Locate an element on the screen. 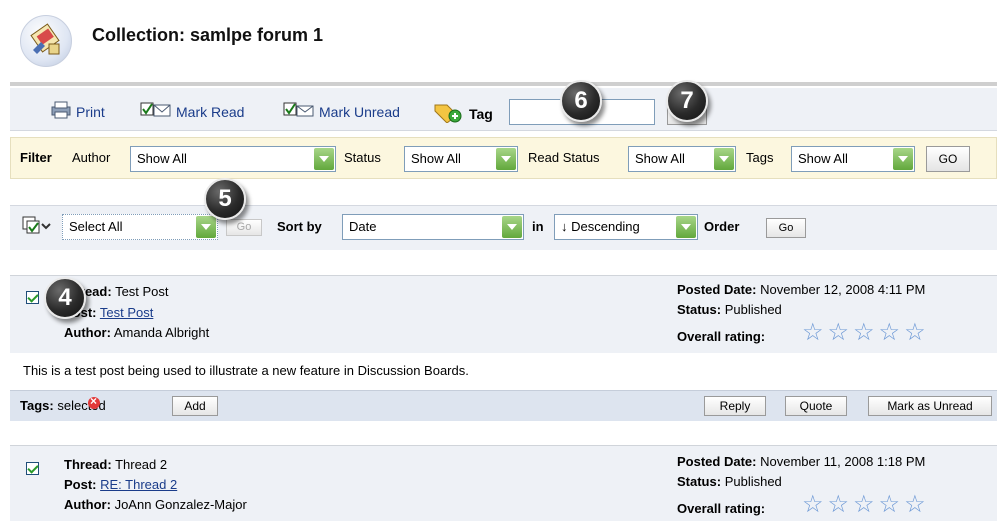 This screenshot has width=997, height=521. select-checkbox-icon is located at coordinates (37, 228).